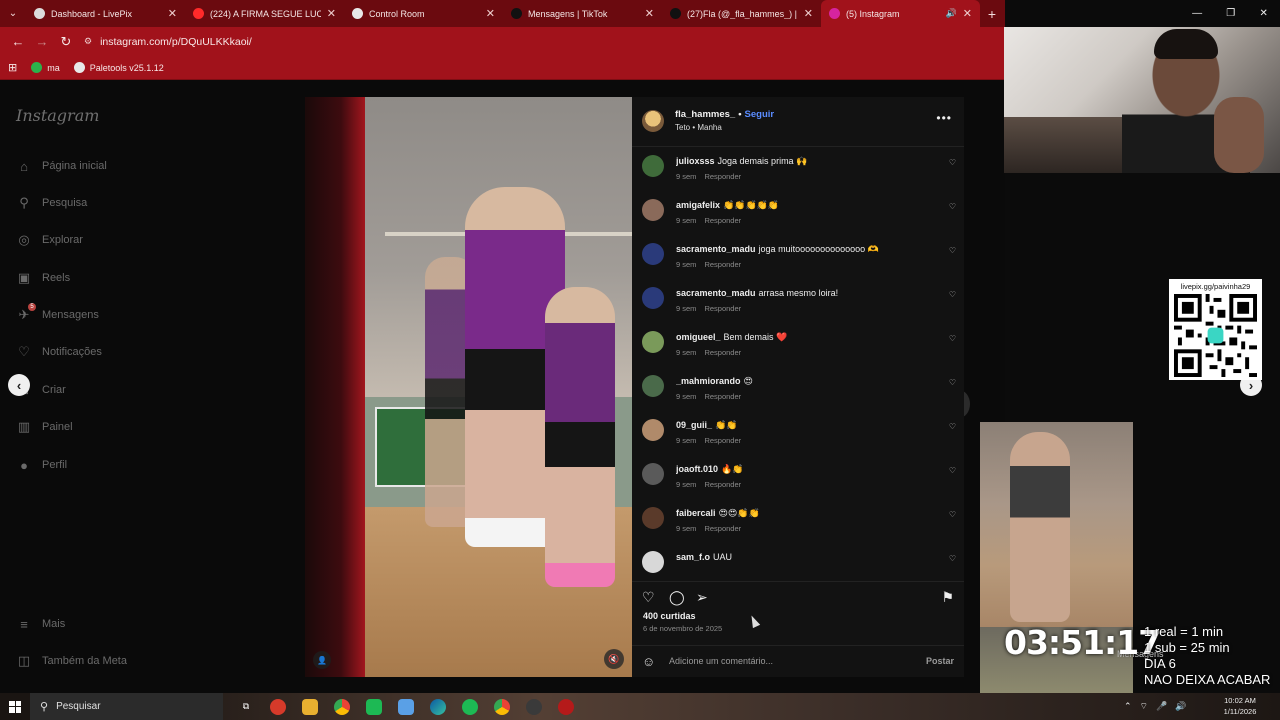 The height and width of the screenshot is (720, 1280). Describe the element at coordinates (697, 469) in the screenshot. I see `commenter-username: joaoft.010` at that location.